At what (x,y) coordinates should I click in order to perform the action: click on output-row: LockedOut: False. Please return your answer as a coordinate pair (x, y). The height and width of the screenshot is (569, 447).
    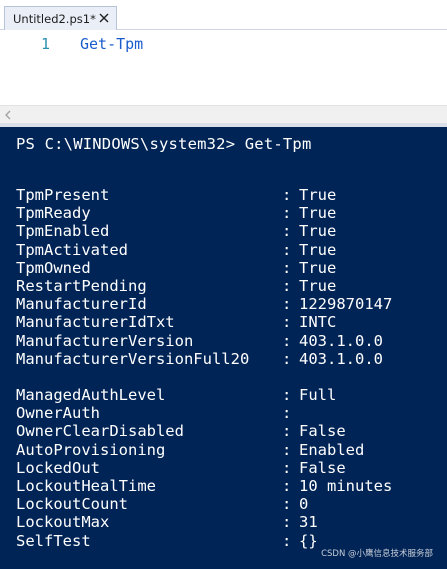
    Looking at the image, I should click on (226, 468).